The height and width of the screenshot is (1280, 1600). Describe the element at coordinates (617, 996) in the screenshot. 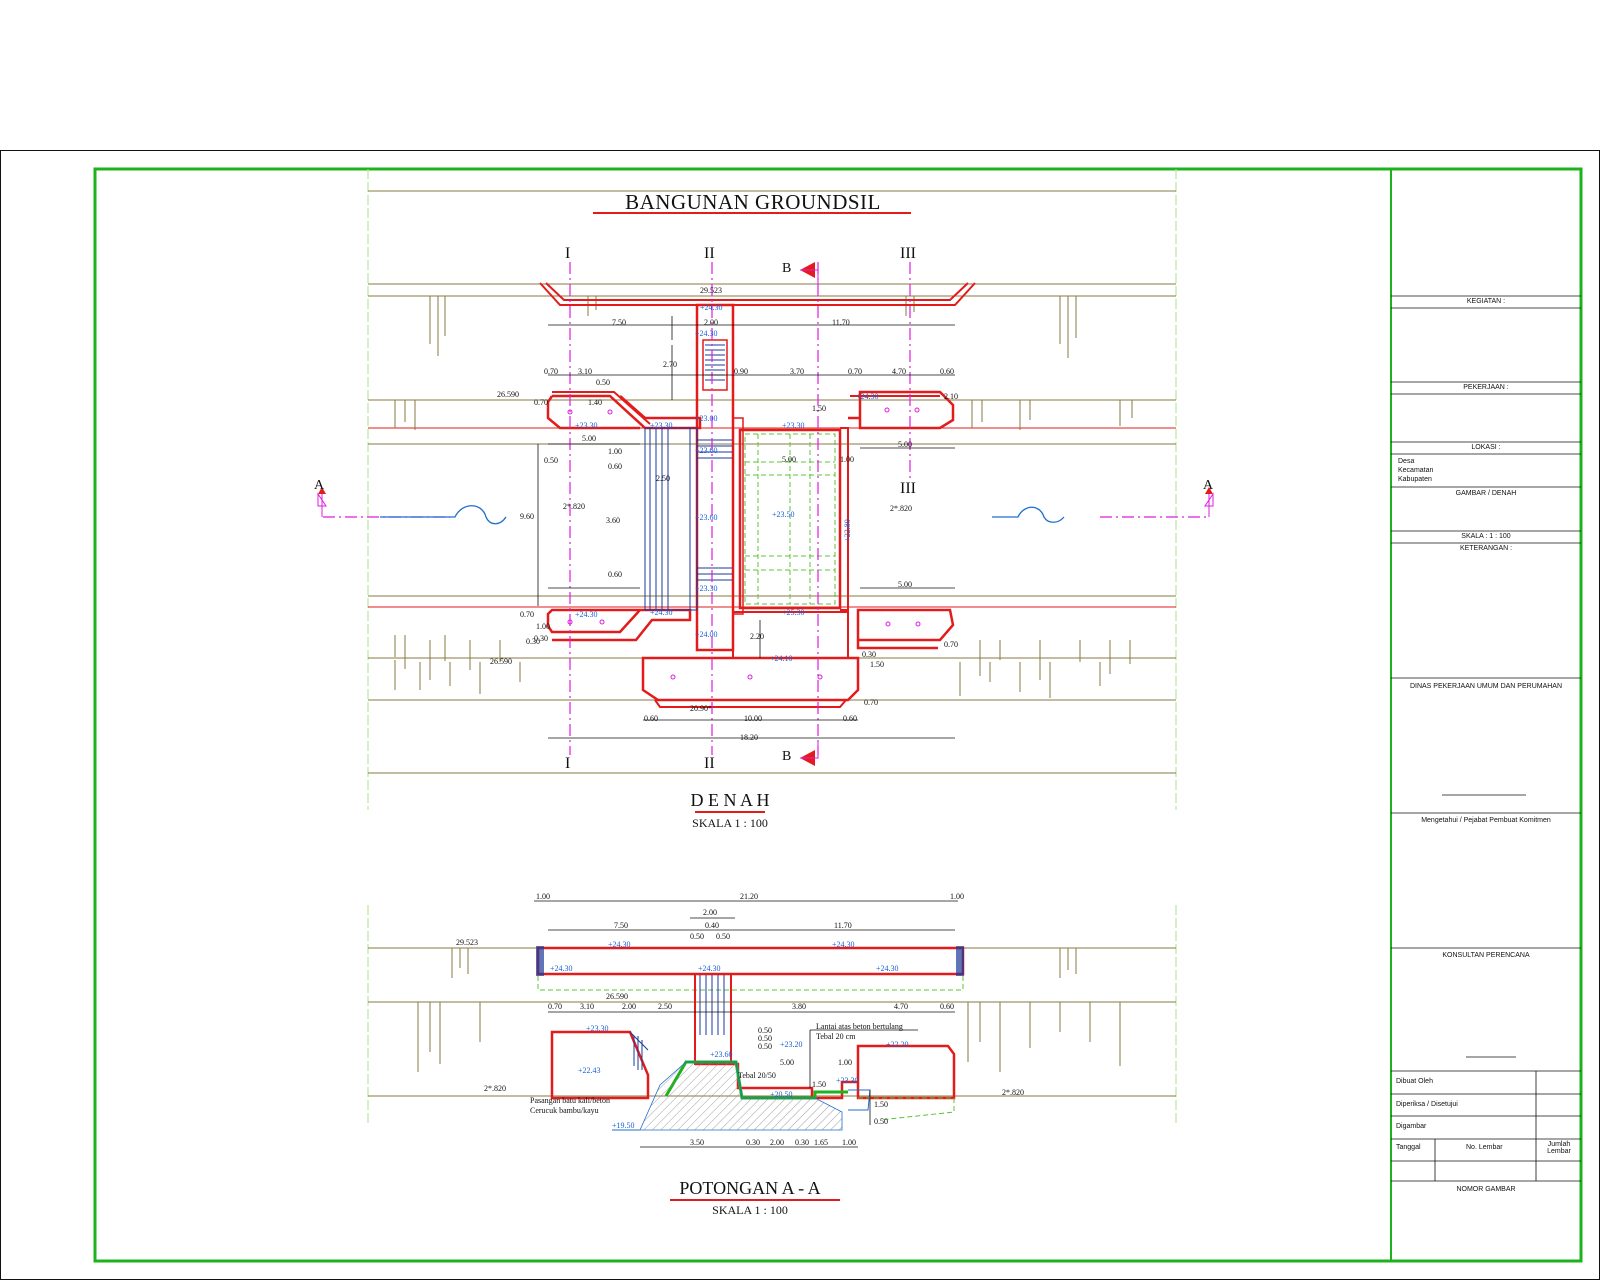

I see `elevation: 26.590` at that location.